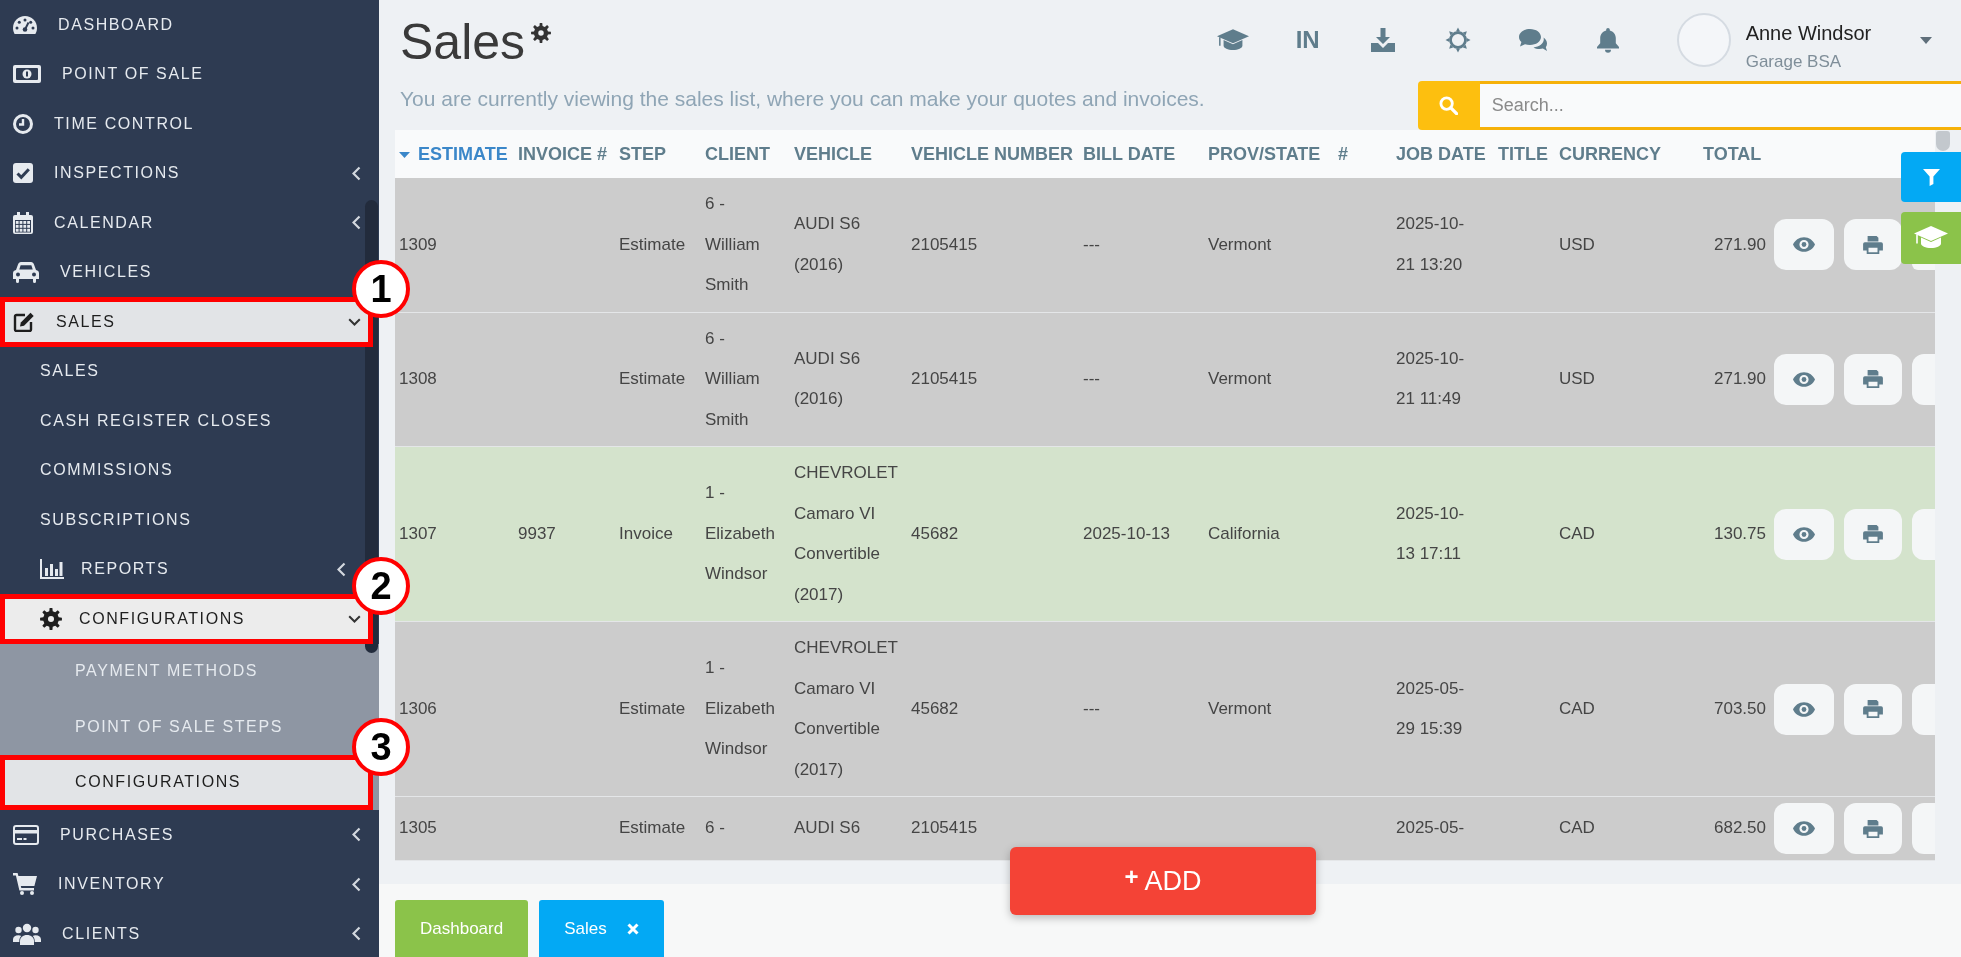  What do you see at coordinates (848, 245) in the screenshot?
I see `table-cell: AUDI S6 (2016)` at bounding box center [848, 245].